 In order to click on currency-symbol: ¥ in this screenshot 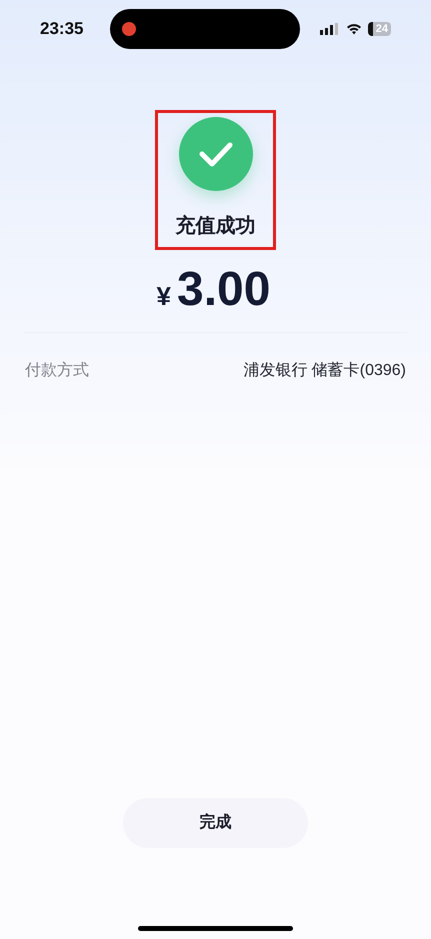, I will do `click(164, 296)`.